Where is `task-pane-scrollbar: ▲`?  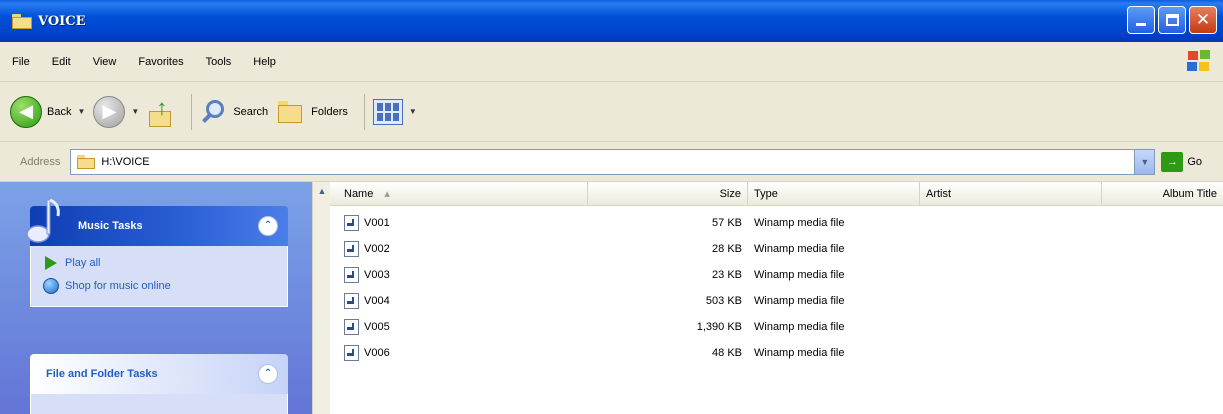 task-pane-scrollbar: ▲ is located at coordinates (321, 298).